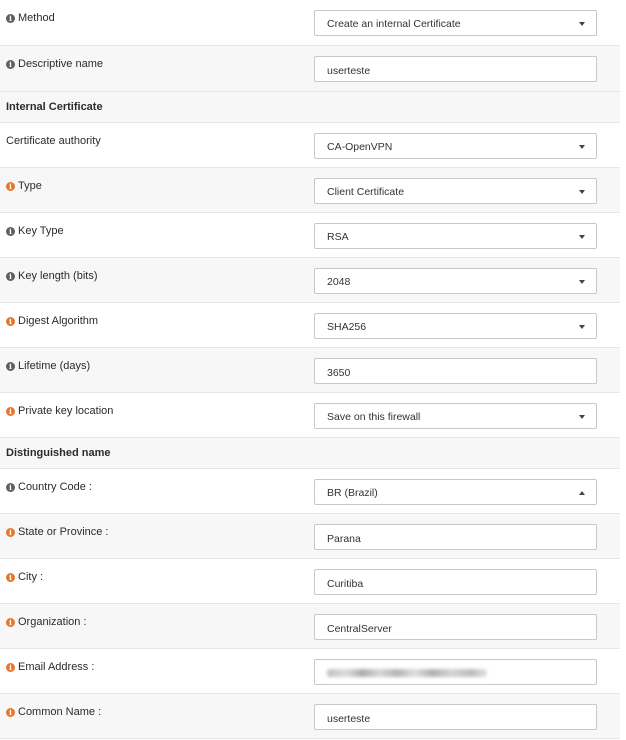 The image size is (626, 740). Describe the element at coordinates (58, 276) in the screenshot. I see `key-length-label-text: Key length (bits)` at that location.